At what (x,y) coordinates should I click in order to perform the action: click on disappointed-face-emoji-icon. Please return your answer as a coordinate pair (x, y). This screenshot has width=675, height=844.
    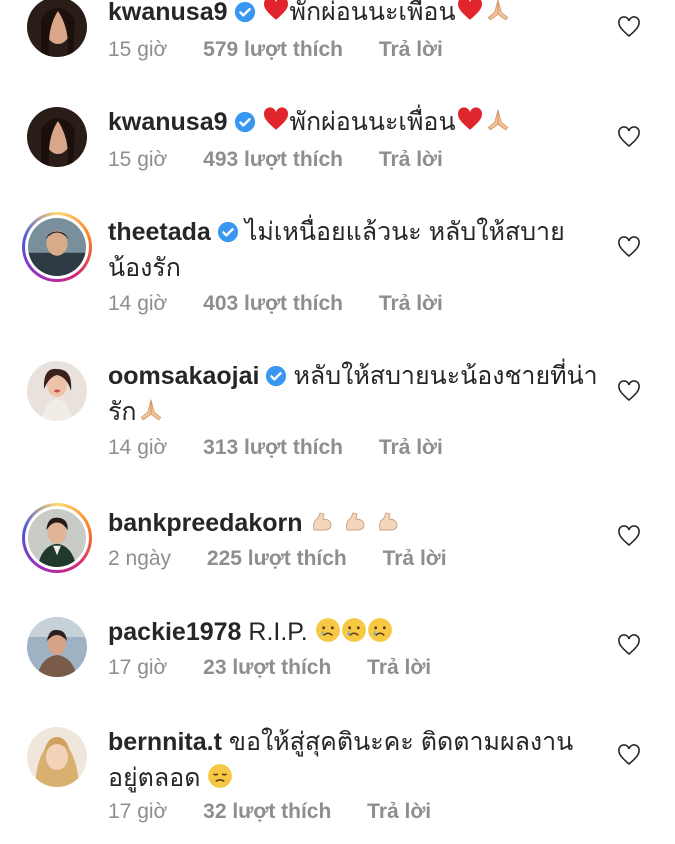
    Looking at the image, I should click on (220, 781).